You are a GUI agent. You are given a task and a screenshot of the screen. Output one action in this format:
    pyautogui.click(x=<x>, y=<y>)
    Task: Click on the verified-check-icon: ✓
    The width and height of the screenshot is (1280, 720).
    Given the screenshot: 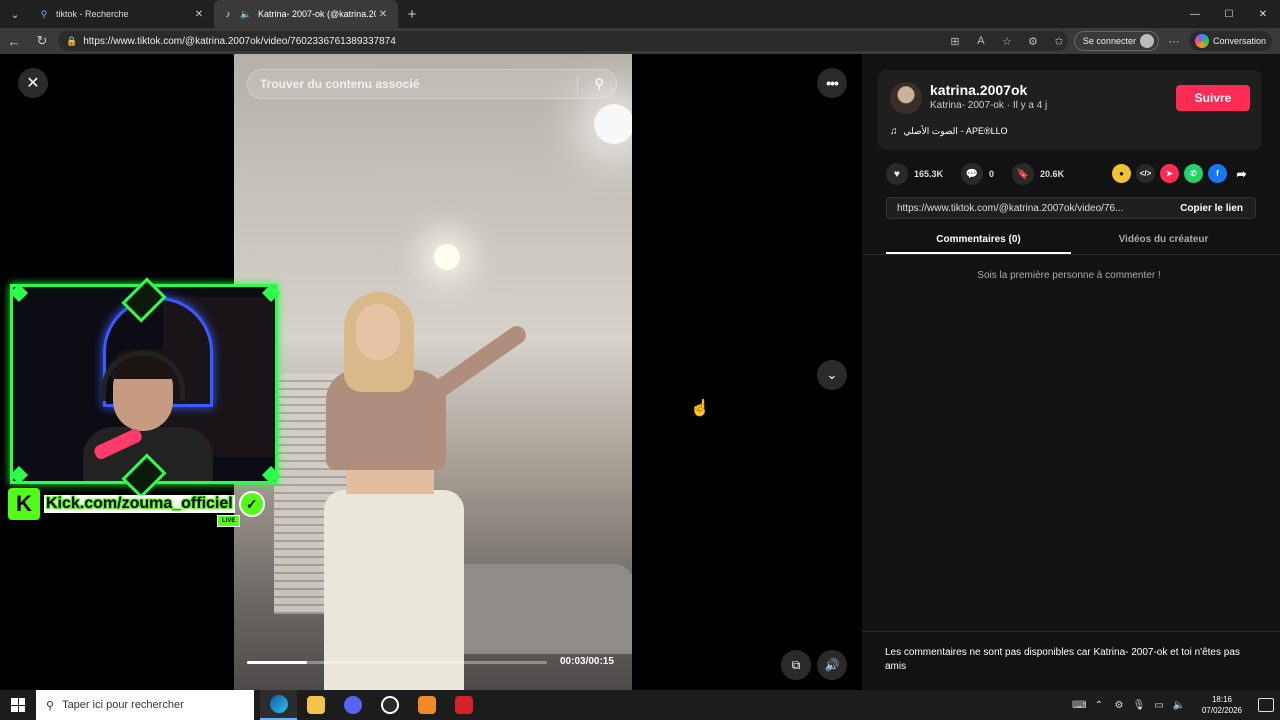 What is the action you would take?
    pyautogui.click(x=251, y=504)
    